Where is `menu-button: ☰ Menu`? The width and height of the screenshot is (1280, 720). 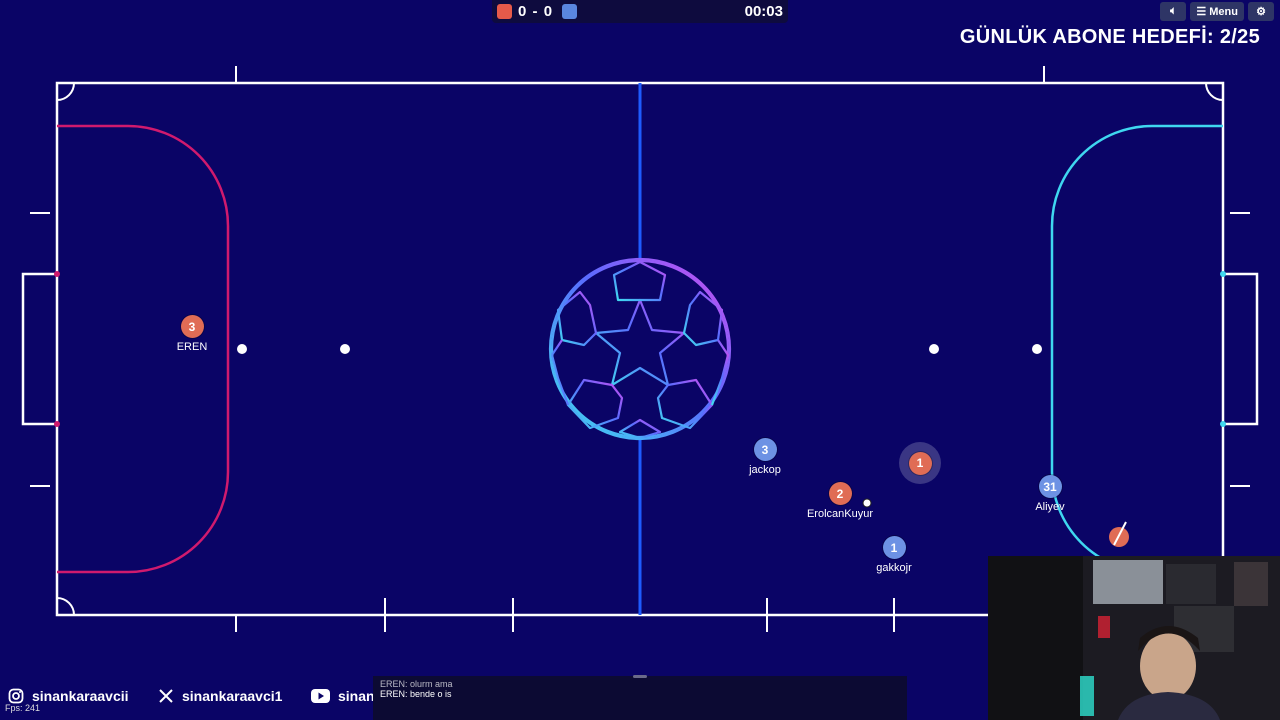
menu-button: ☰ Menu is located at coordinates (1217, 11).